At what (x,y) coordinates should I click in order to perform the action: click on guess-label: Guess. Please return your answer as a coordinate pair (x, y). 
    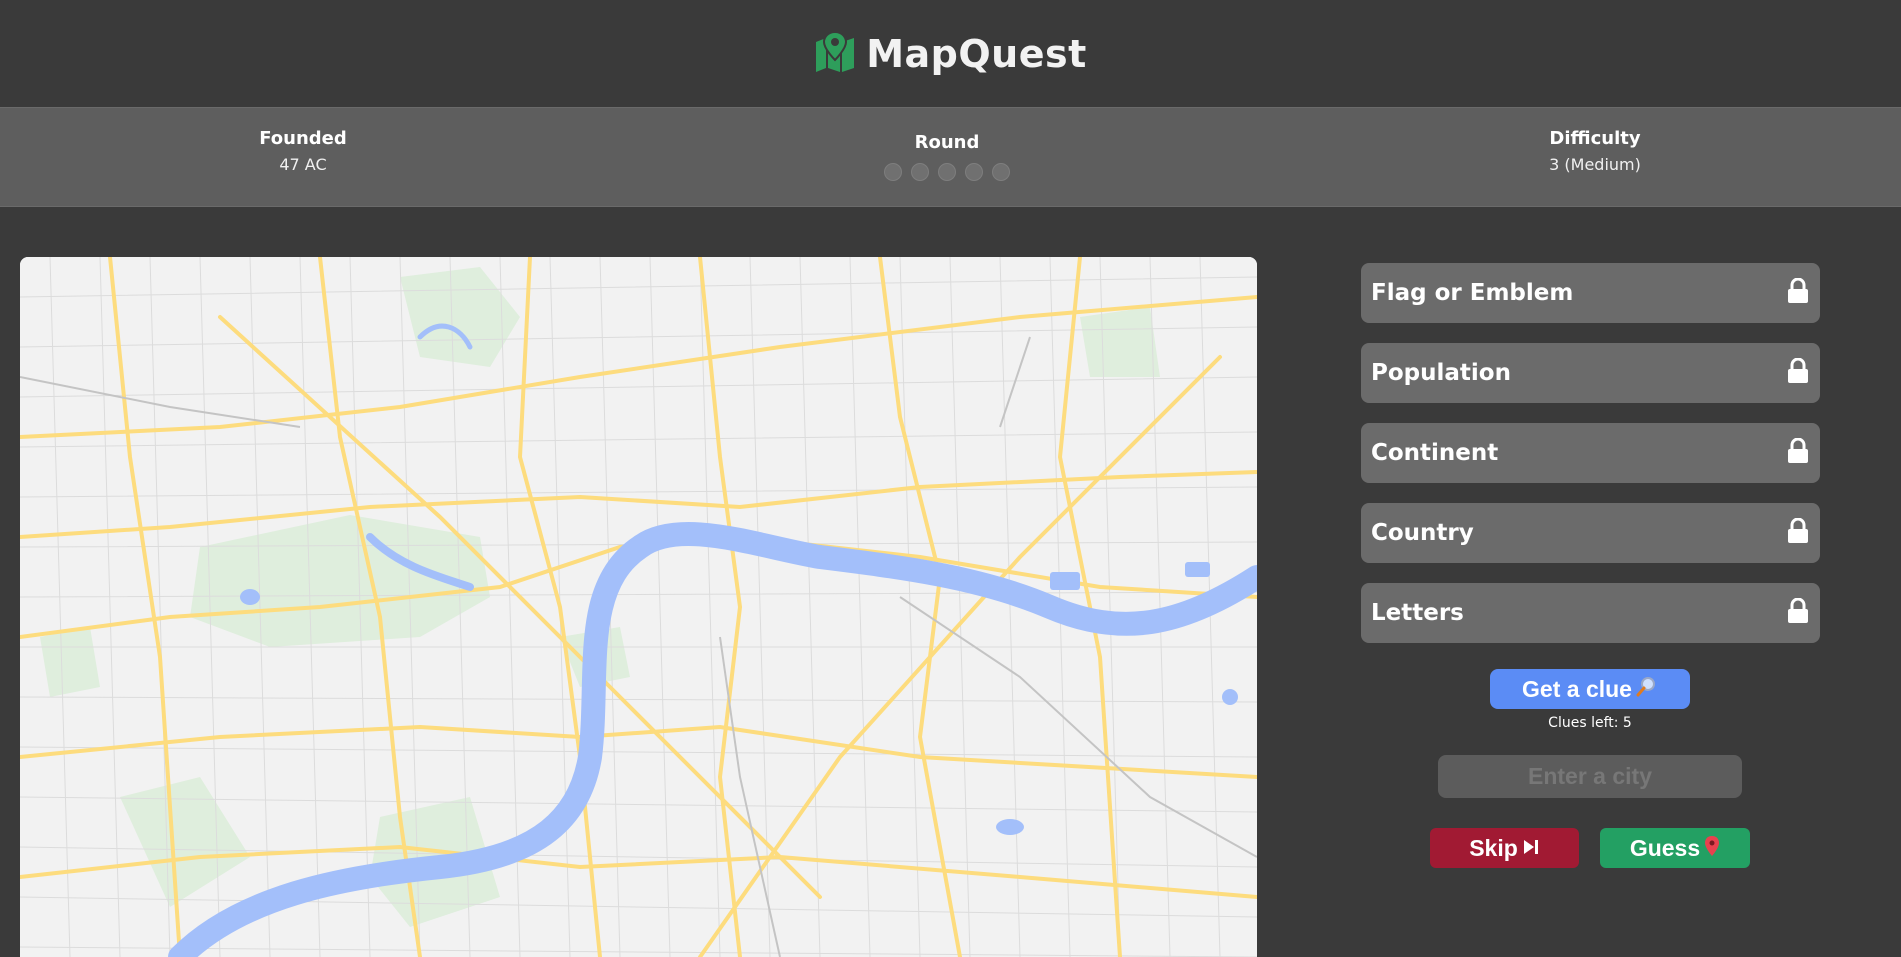
    Looking at the image, I should click on (1665, 847).